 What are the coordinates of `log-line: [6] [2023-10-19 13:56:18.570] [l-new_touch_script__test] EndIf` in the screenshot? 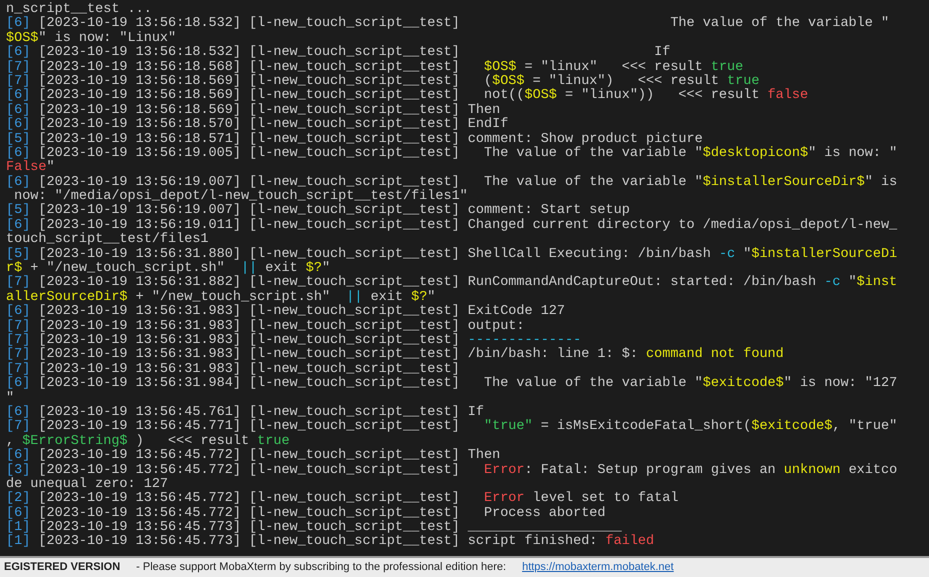 It's located at (258, 125).